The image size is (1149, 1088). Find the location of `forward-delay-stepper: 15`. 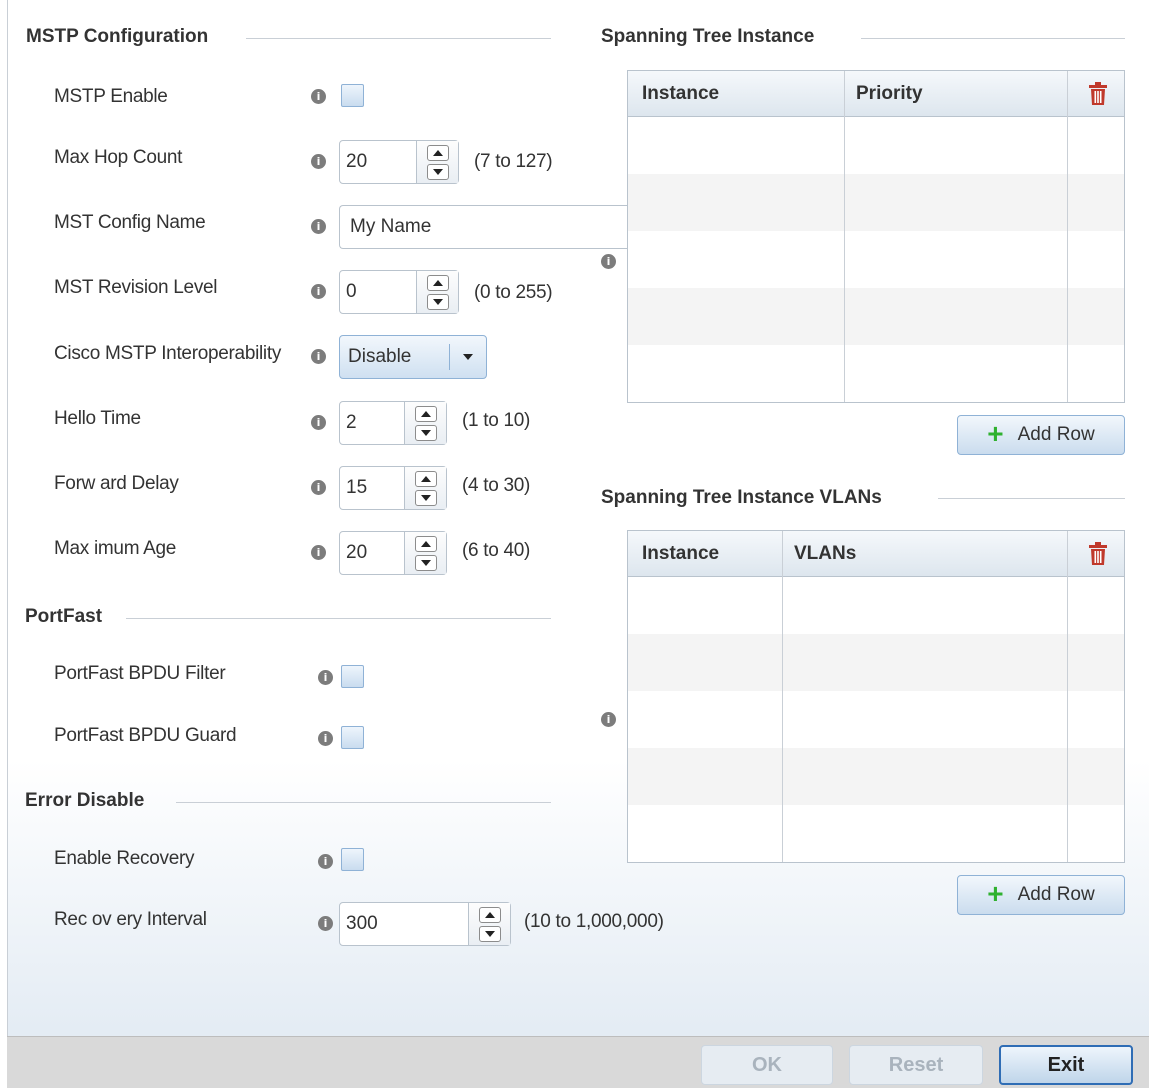

forward-delay-stepper: 15 is located at coordinates (393, 488).